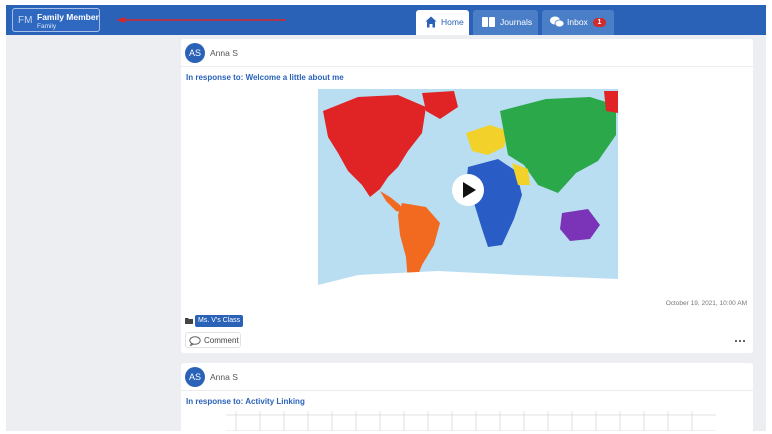 This screenshot has height=434, width=772. I want to click on chat-bubbles-icon, so click(557, 22).